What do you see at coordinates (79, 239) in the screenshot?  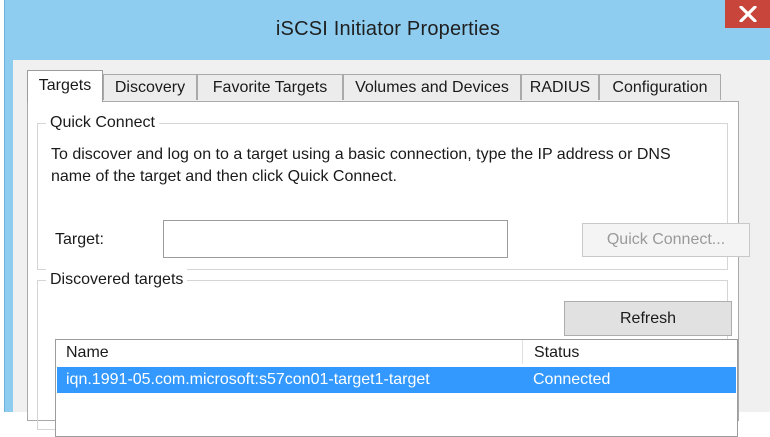 I see `target-label: Target:` at bounding box center [79, 239].